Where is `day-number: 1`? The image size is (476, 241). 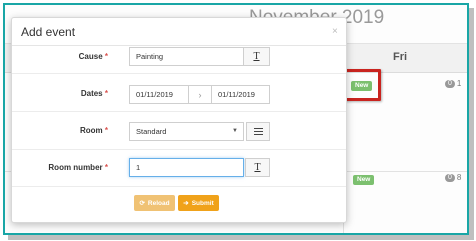 day-number: 1 is located at coordinates (459, 83).